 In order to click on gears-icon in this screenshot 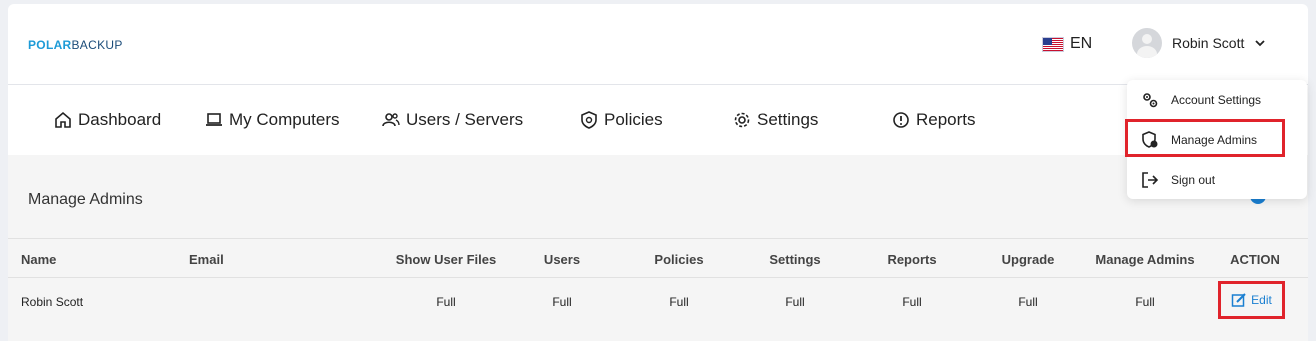, I will do `click(1150, 100)`.